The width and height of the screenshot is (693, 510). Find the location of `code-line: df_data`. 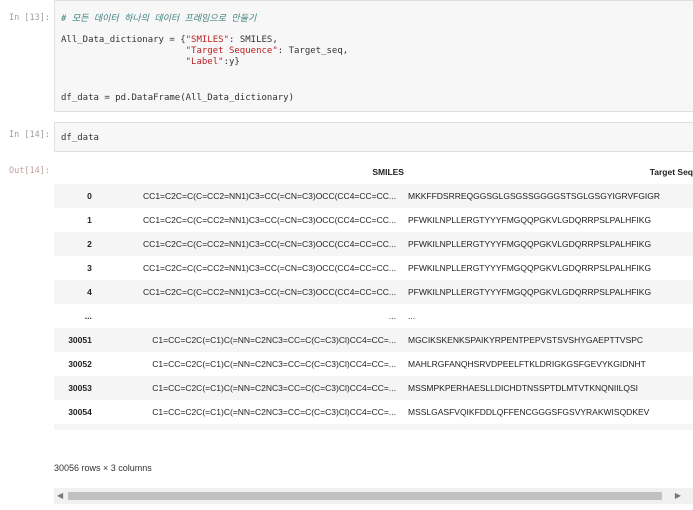

code-line: df_data is located at coordinates (80, 138).